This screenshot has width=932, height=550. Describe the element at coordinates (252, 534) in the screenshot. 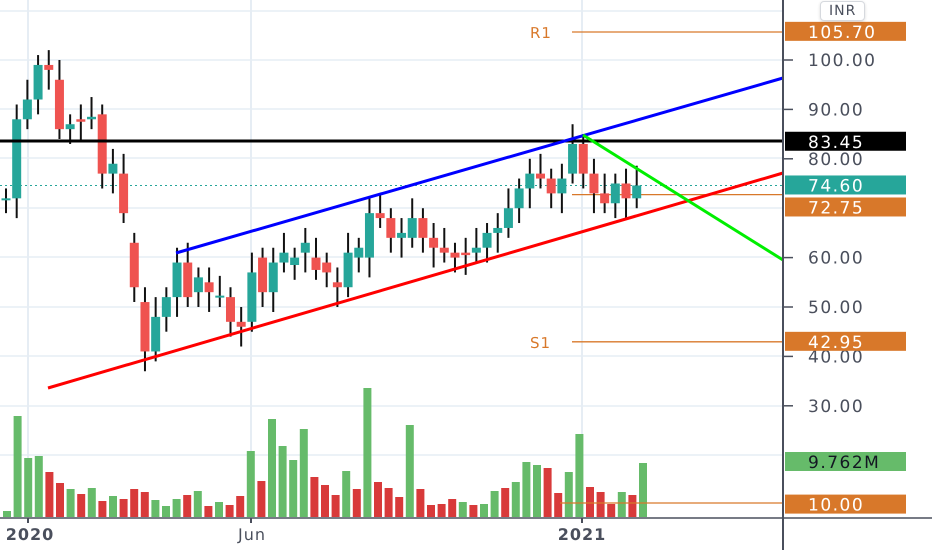

I see `time-axis-label: Jun` at that location.